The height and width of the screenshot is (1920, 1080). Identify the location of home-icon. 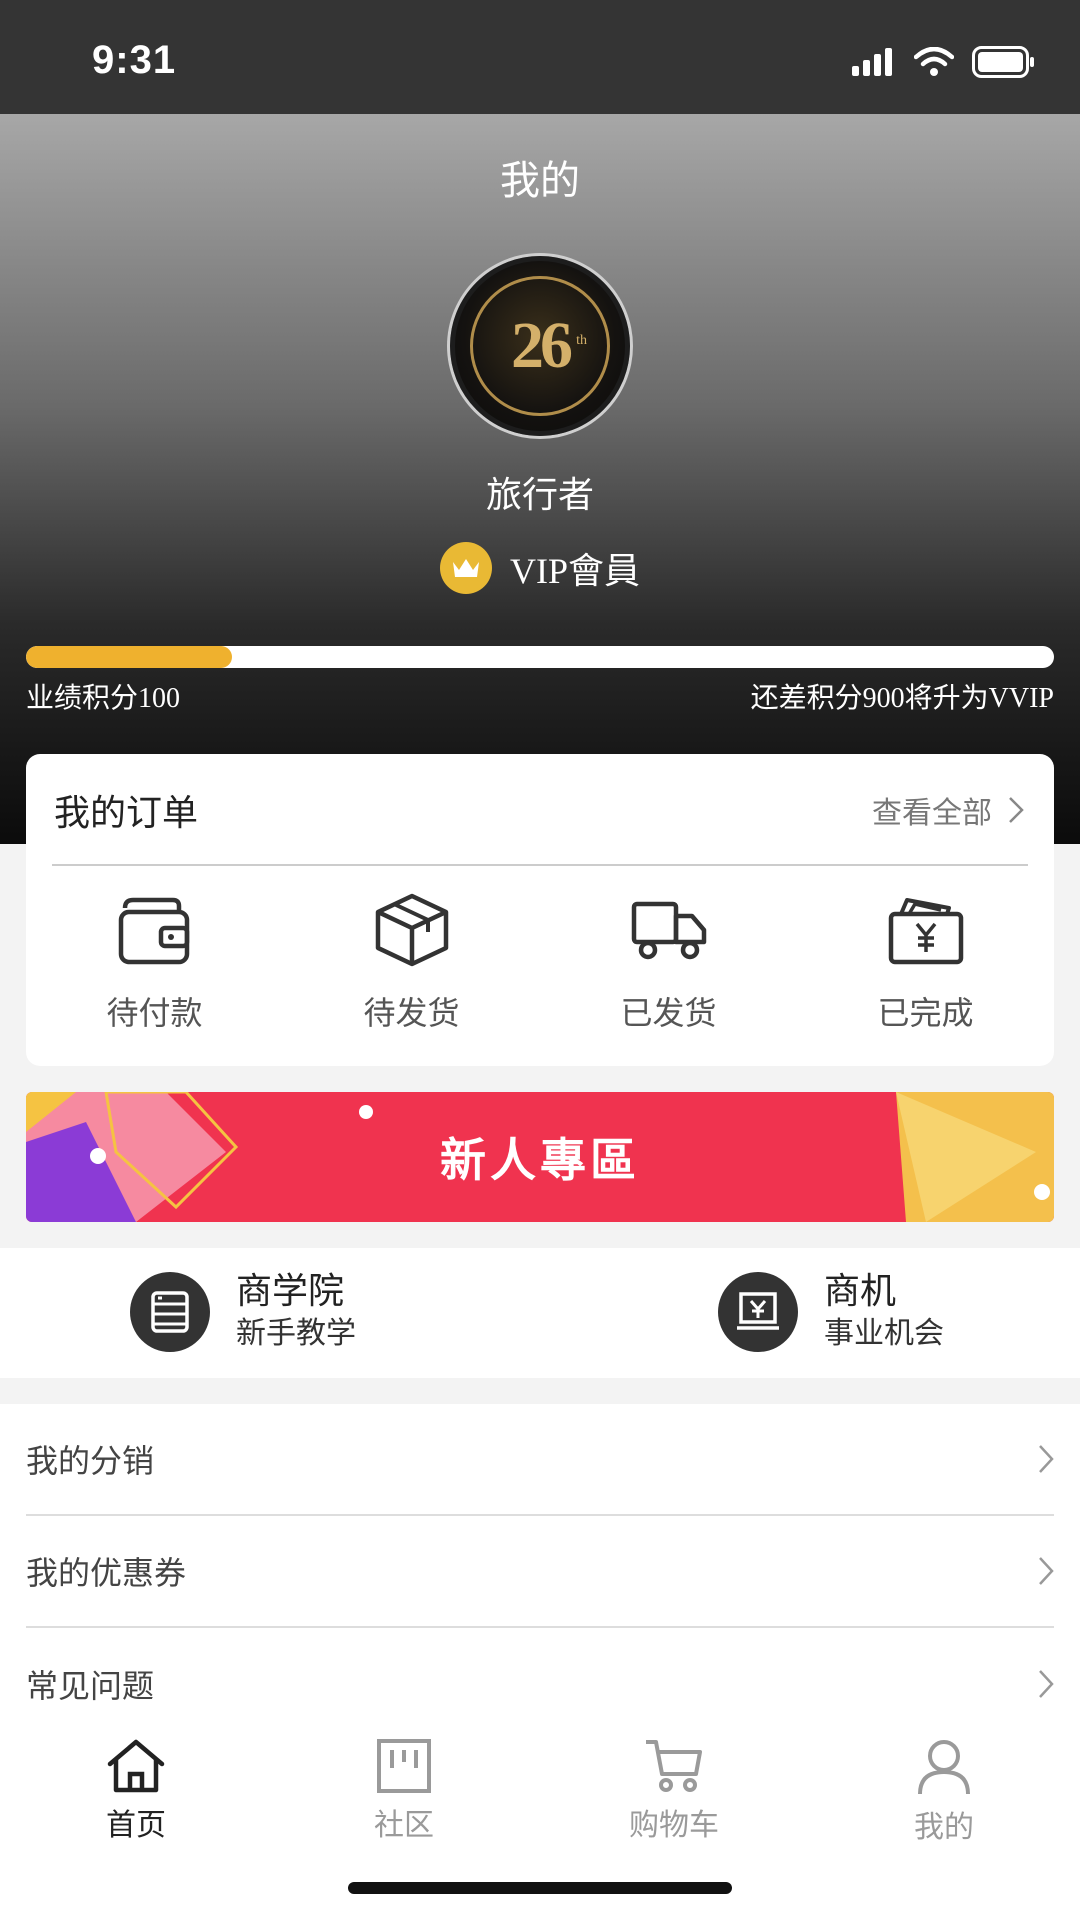
(136, 1766).